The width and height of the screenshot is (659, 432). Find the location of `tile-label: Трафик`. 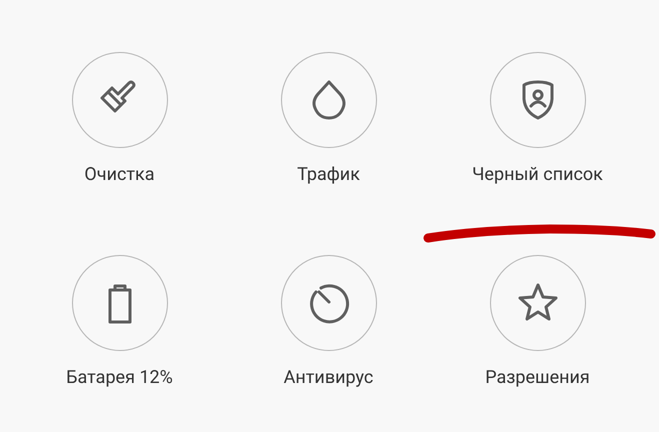

tile-label: Трафик is located at coordinates (328, 175).